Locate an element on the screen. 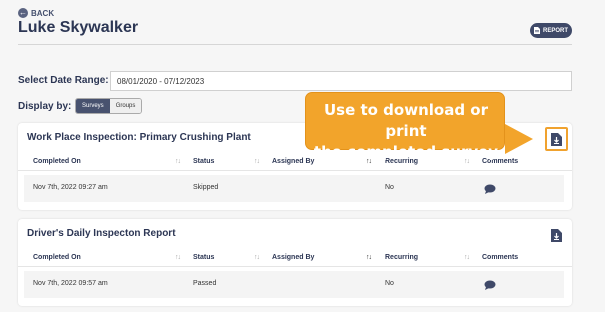 The height and width of the screenshot is (312, 605). survey-title: Driver's Daily Inspecton Report is located at coordinates (101, 233).